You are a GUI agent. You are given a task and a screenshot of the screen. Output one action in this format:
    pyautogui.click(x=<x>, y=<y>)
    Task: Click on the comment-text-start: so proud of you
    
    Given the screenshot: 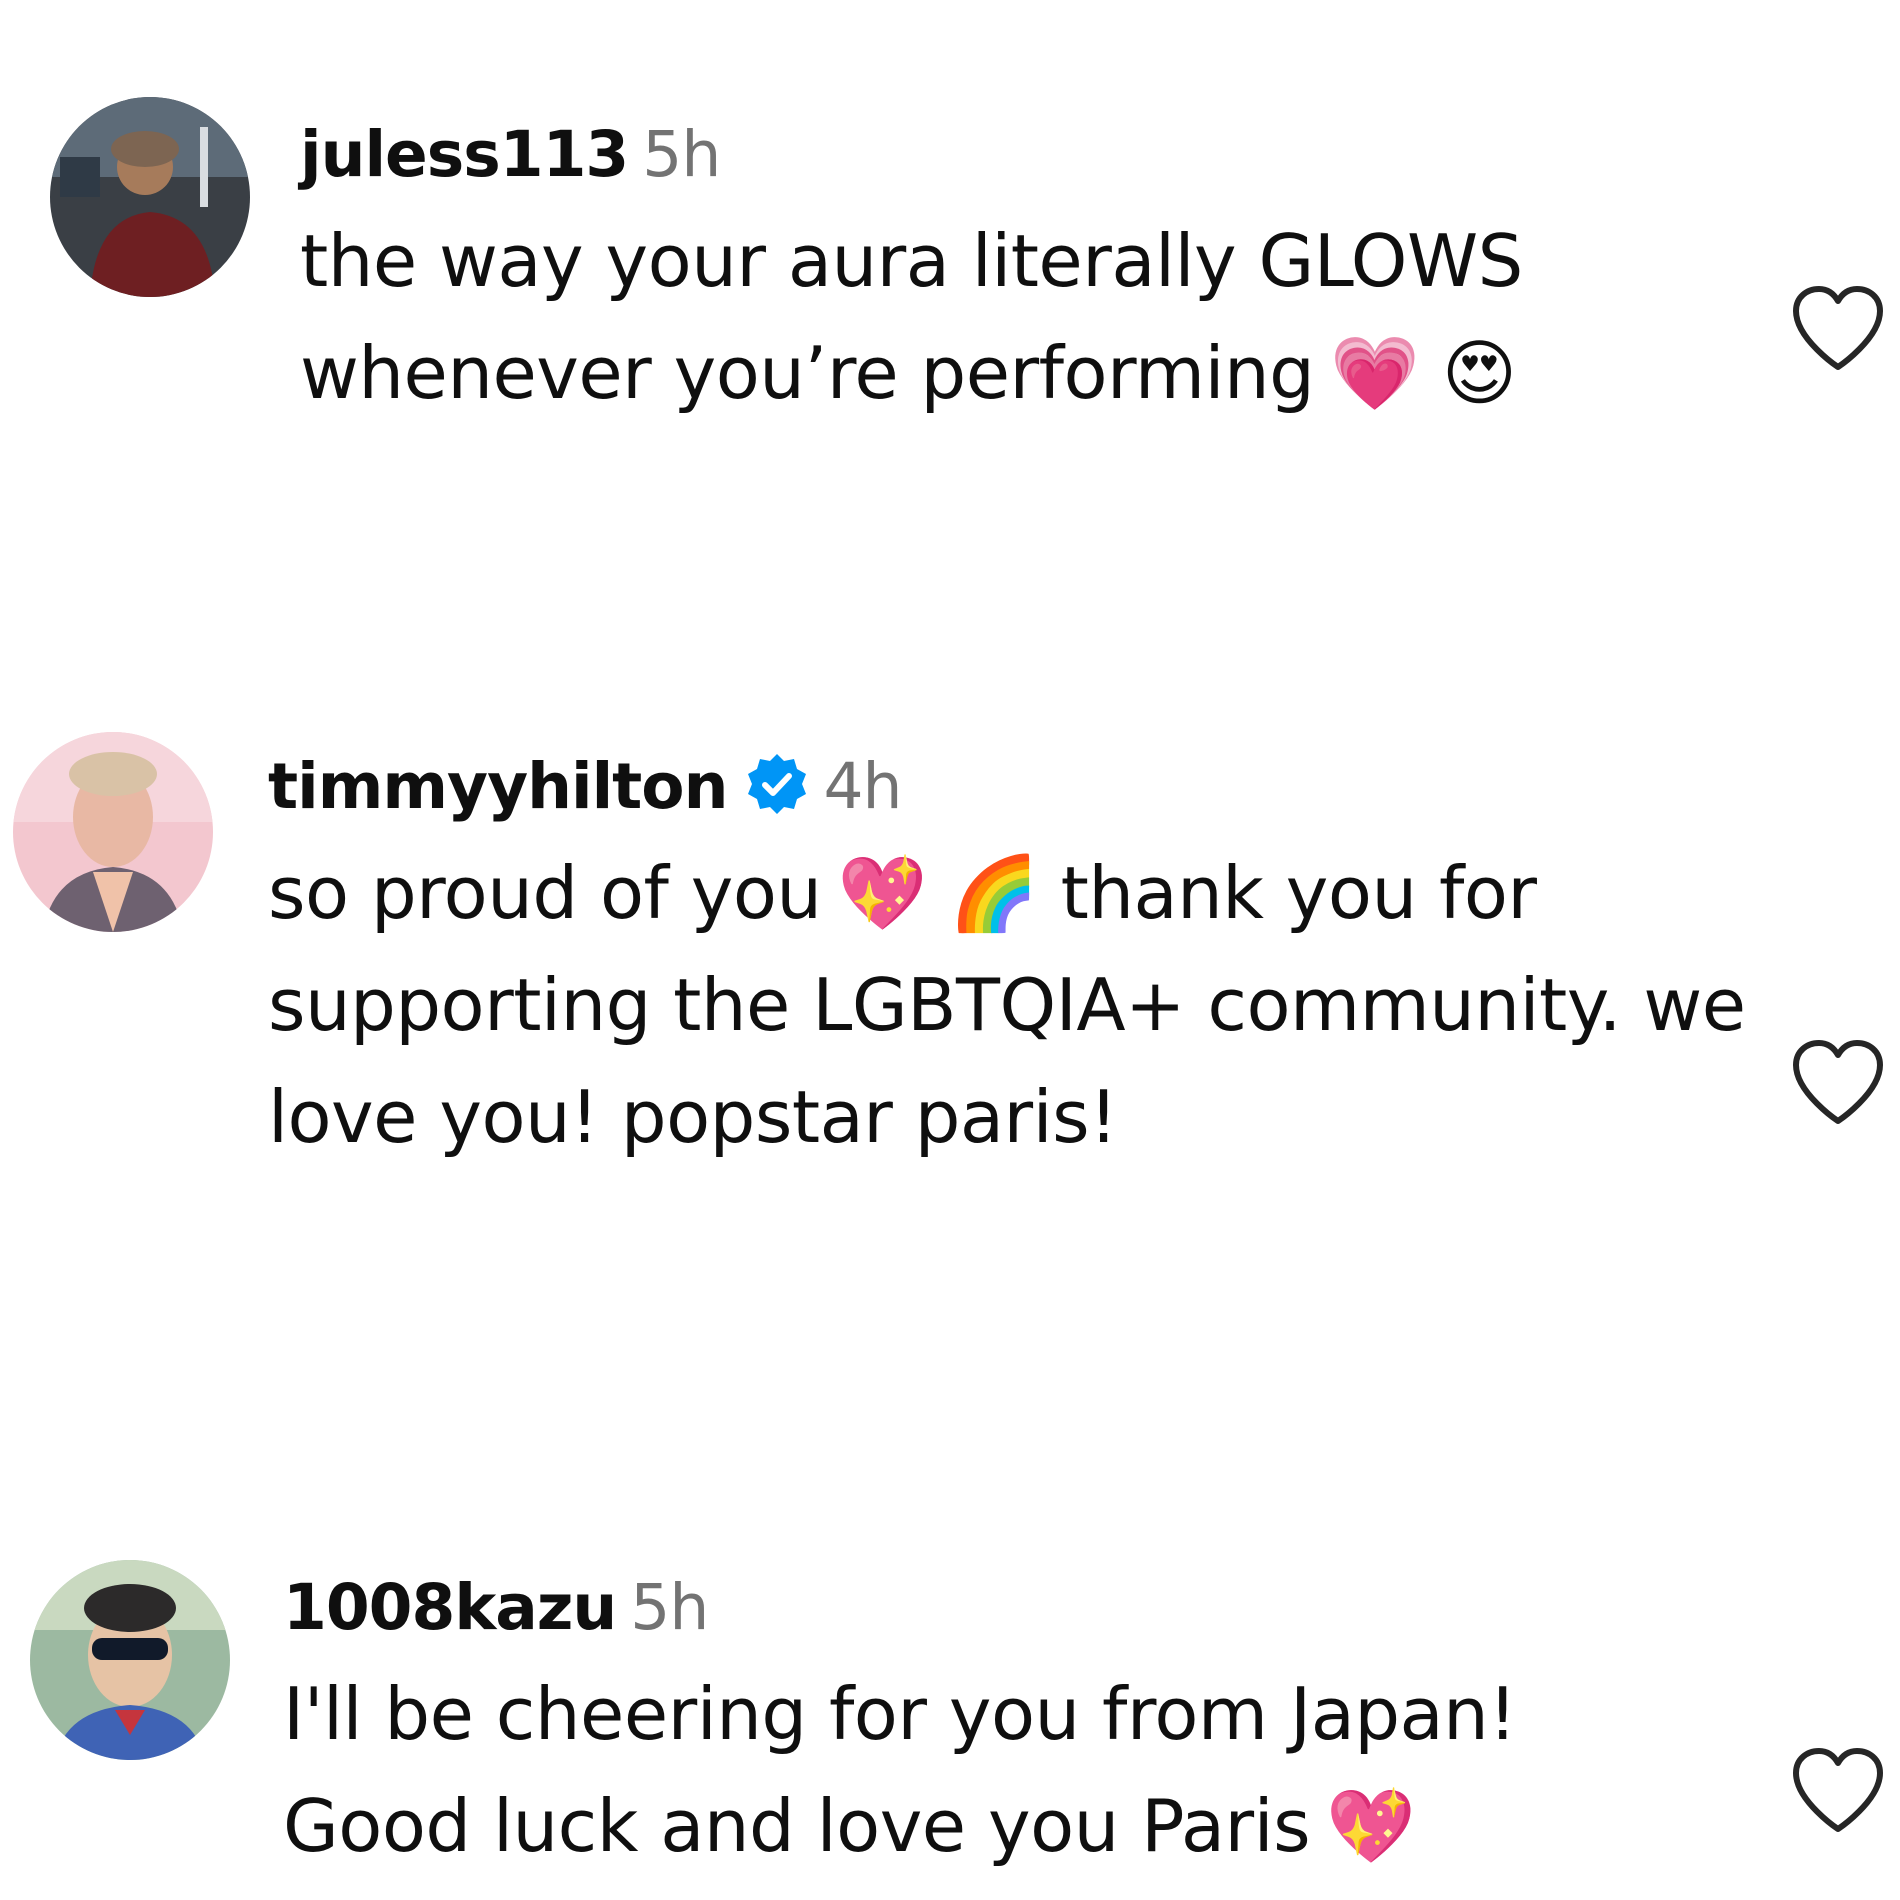 What is the action you would take?
    pyautogui.click(x=545, y=893)
    